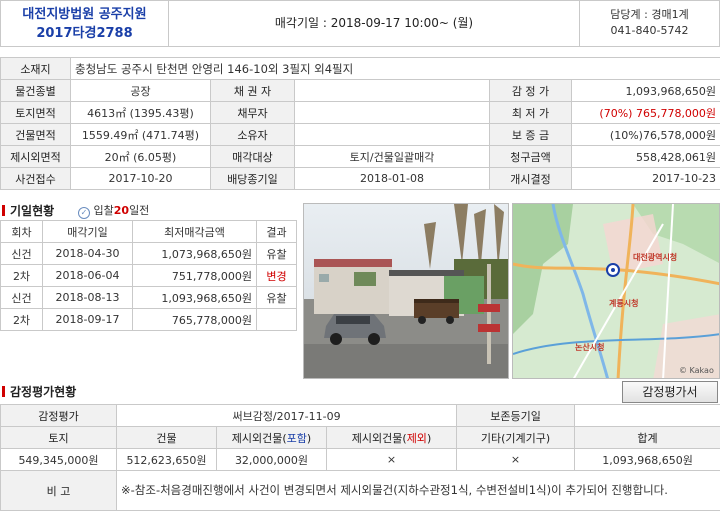 This screenshot has height=516, width=720. Describe the element at coordinates (516, 459) in the screenshot. I see `value-machine: ×` at that location.